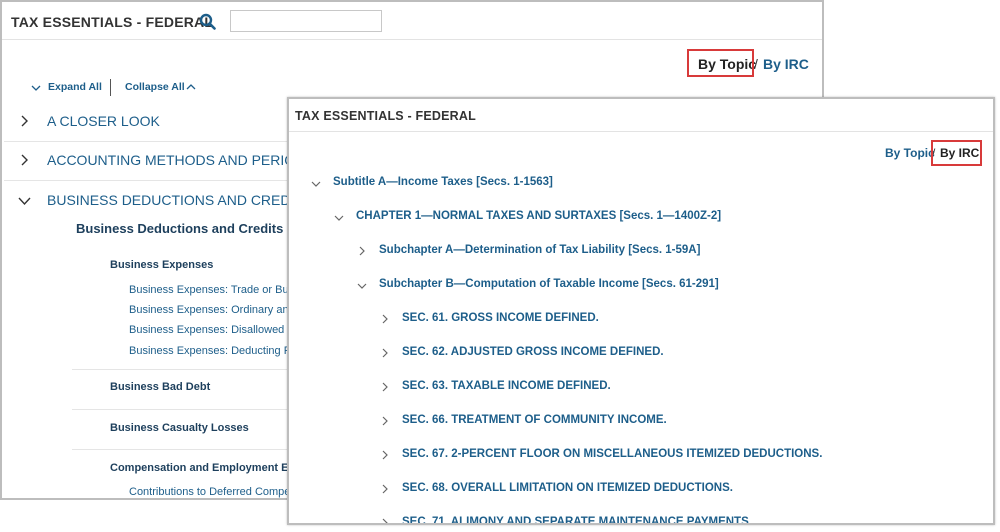 Image resolution: width=1000 pixels, height=532 pixels. I want to click on list-item: Contributions to Deferred Compe, so click(209, 492).